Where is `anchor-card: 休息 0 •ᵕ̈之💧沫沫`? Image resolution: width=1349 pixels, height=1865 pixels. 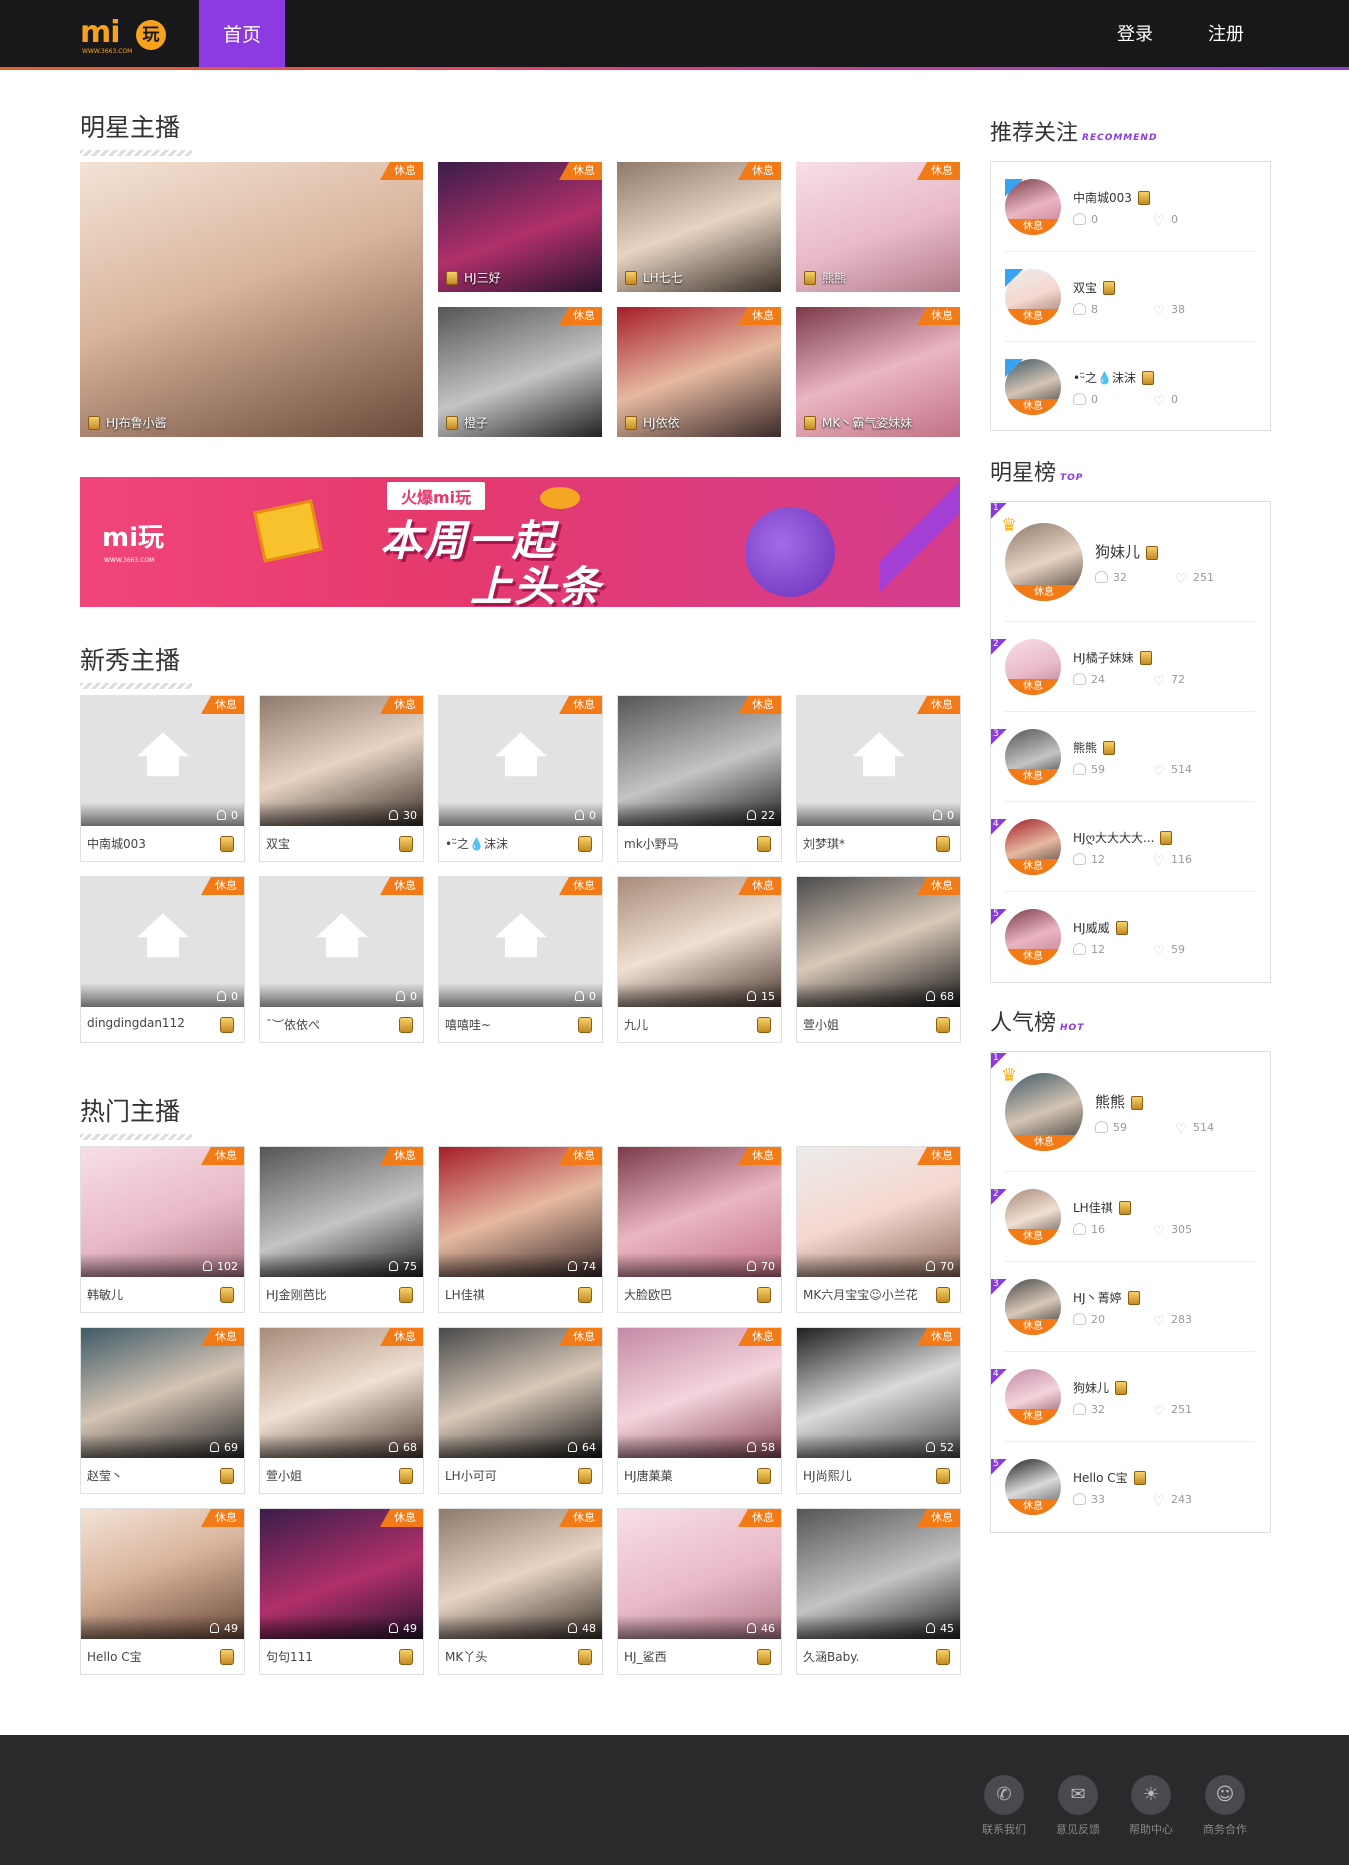
anchor-card: 休息 0 •ᵕ̈之💧沫沫 is located at coordinates (520, 778).